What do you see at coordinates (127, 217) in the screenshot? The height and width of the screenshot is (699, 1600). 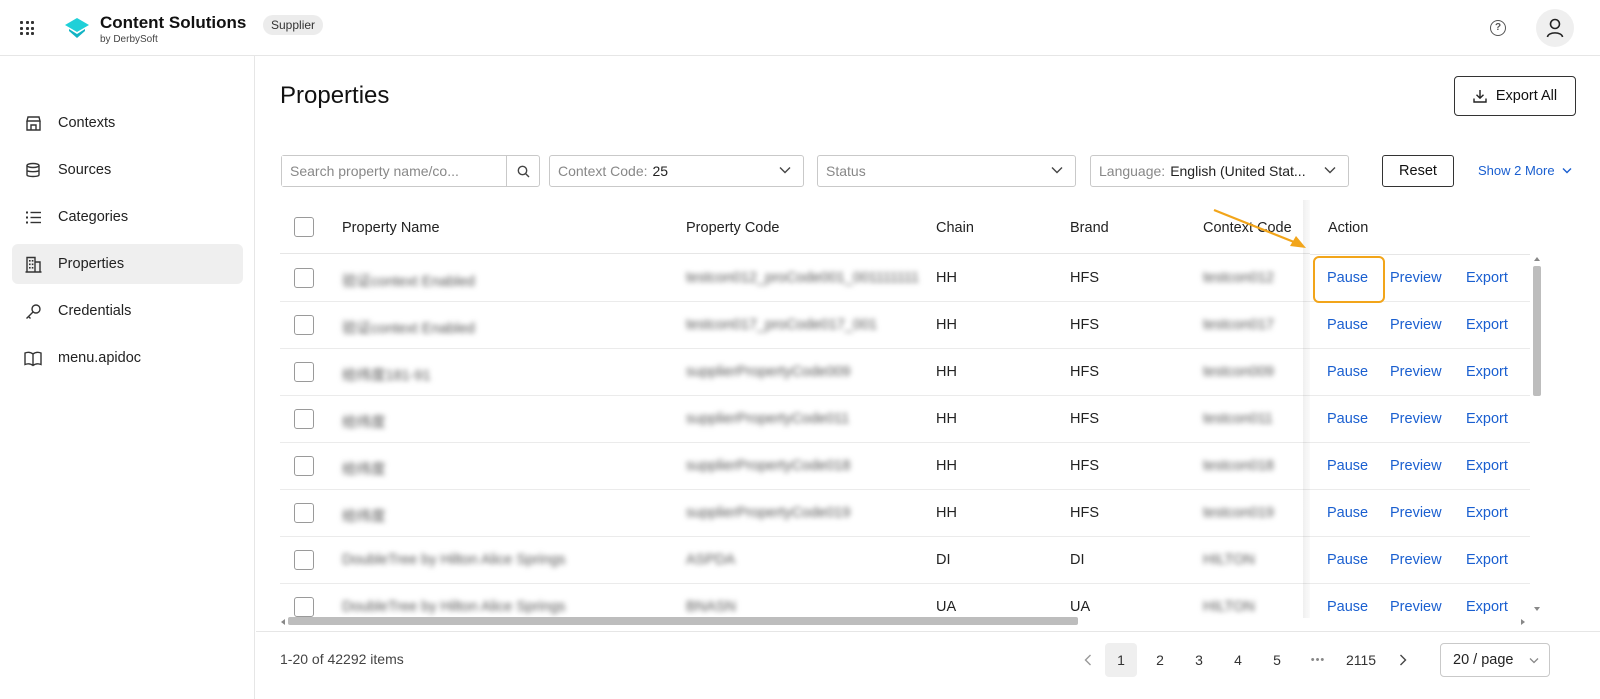 I see `sidebar-item-categories: Categories` at bounding box center [127, 217].